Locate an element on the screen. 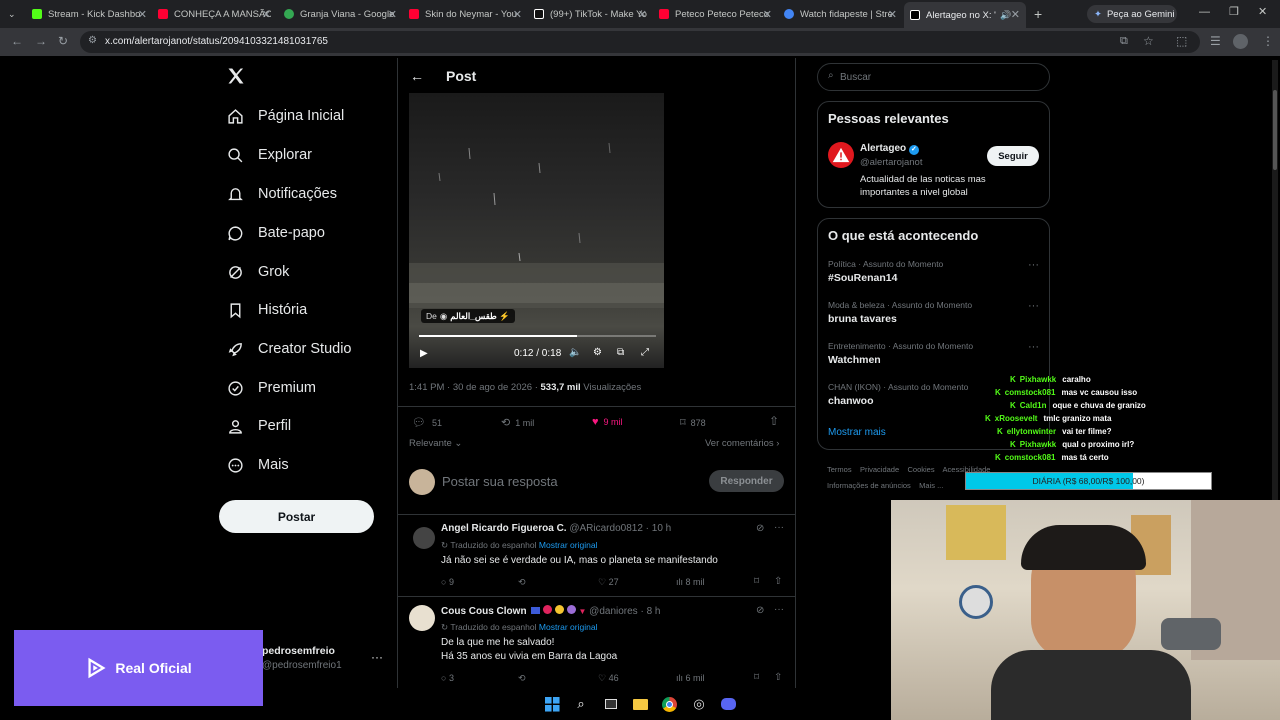 This screenshot has height=720, width=1280. video-progress-track is located at coordinates (537, 336).